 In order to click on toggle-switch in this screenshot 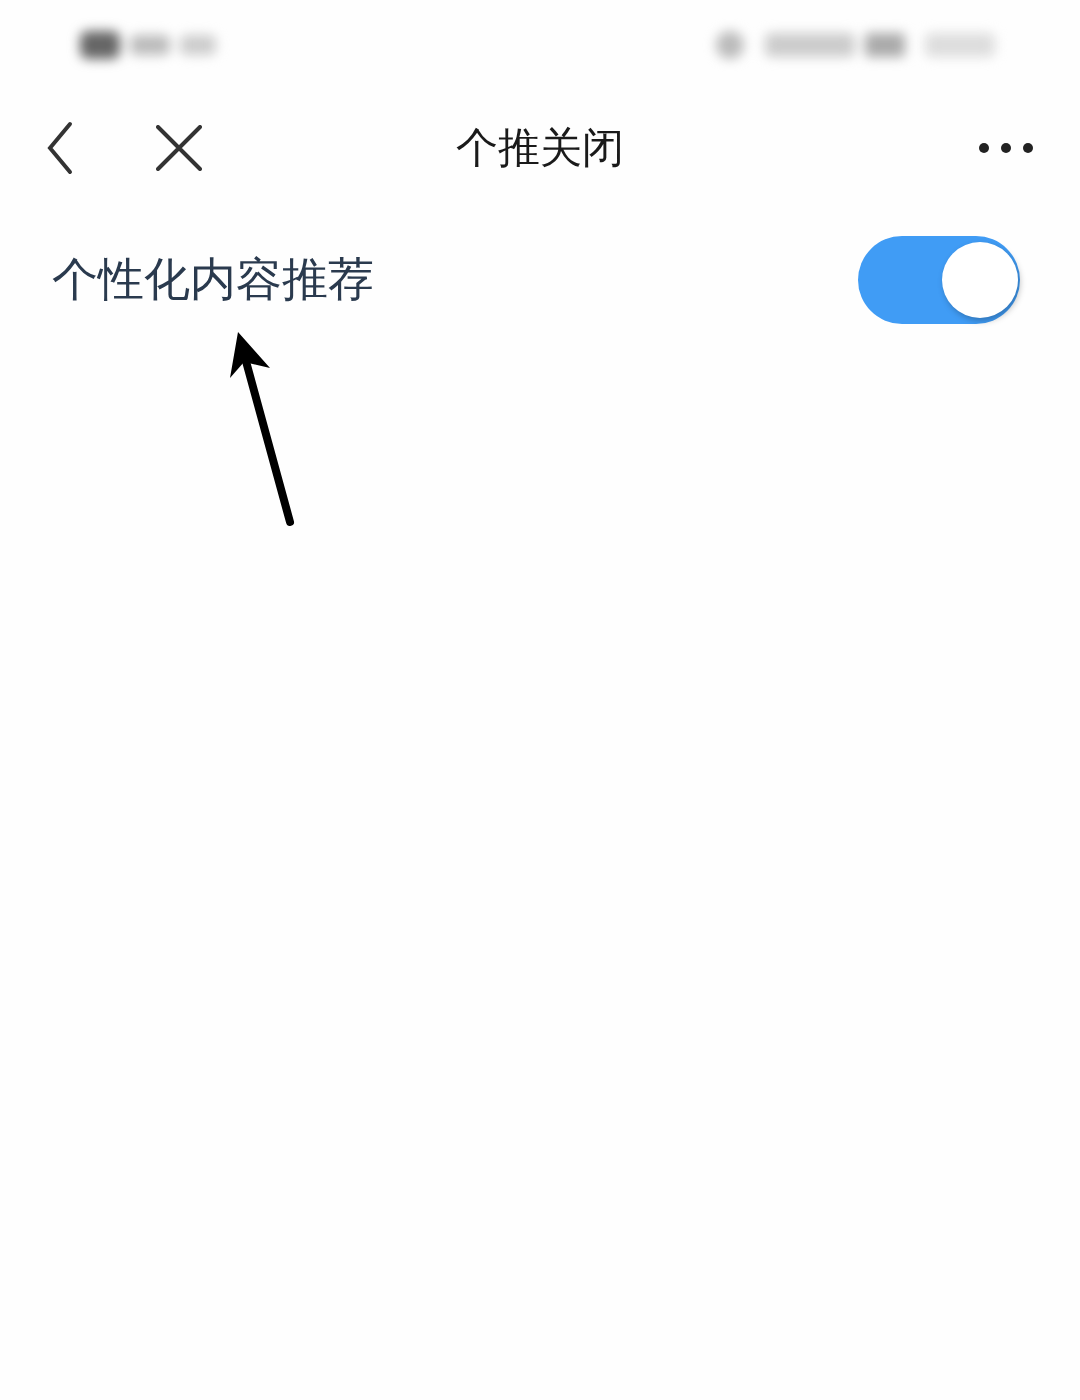, I will do `click(939, 280)`.